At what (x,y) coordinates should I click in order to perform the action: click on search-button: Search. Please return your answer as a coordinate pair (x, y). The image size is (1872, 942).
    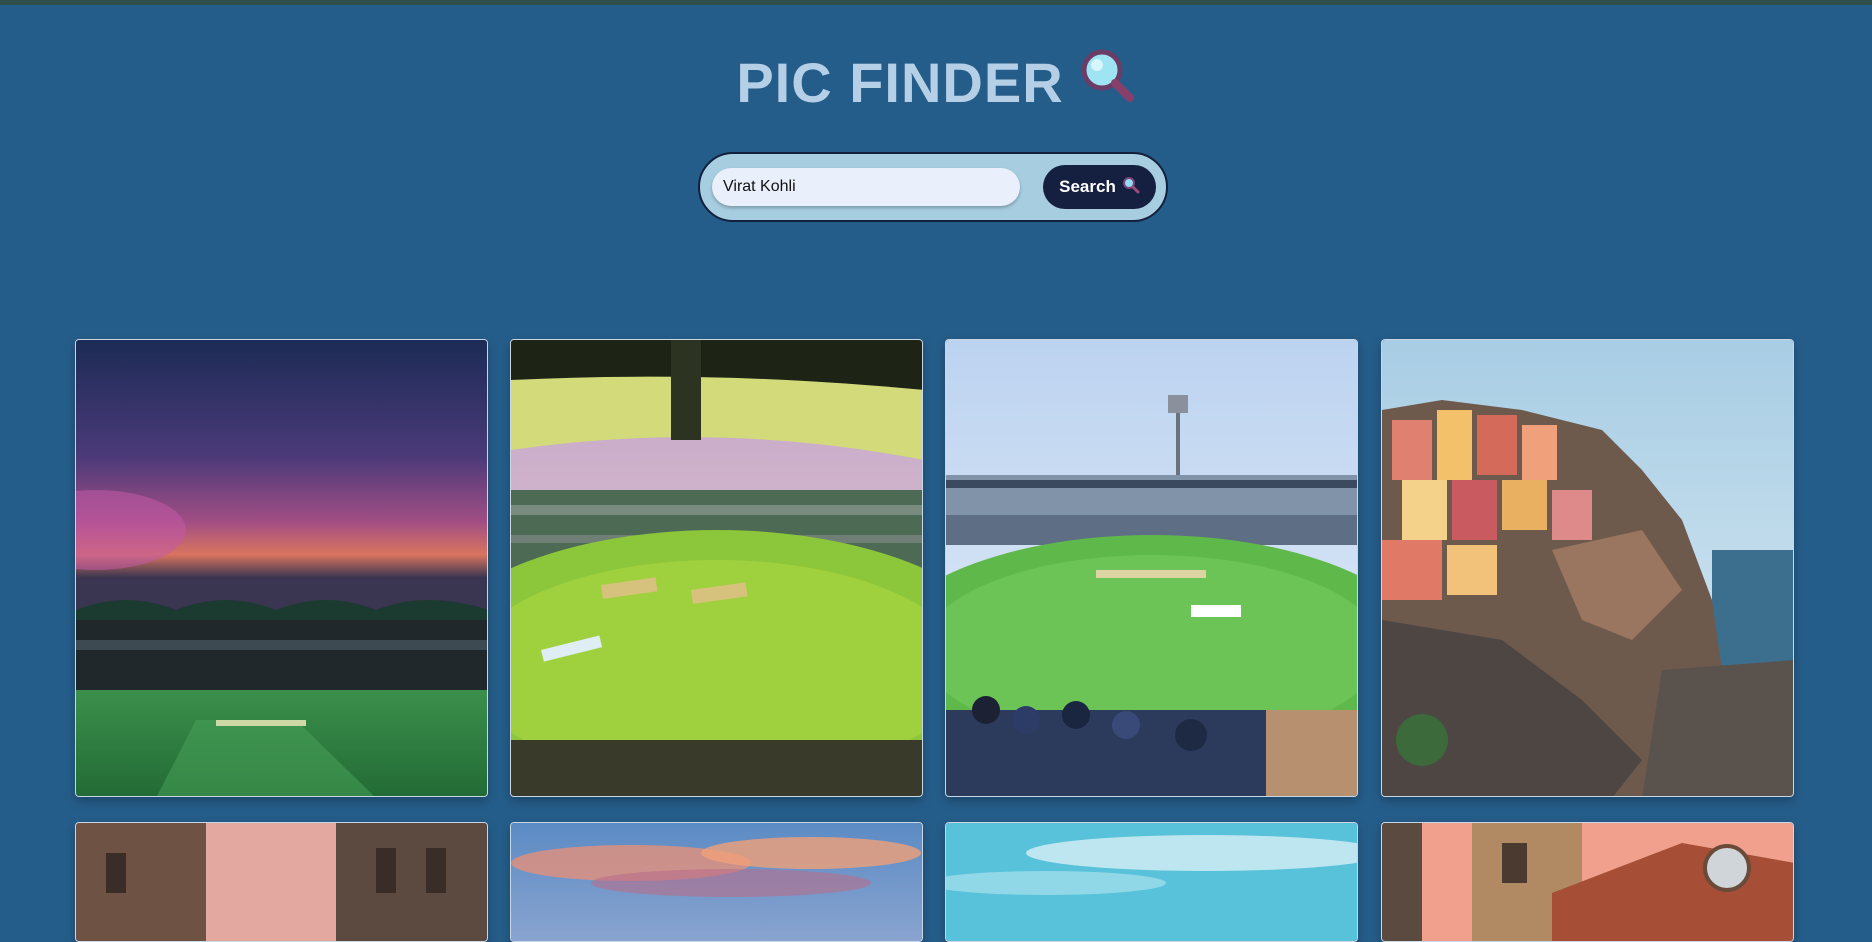
    Looking at the image, I should click on (1099, 187).